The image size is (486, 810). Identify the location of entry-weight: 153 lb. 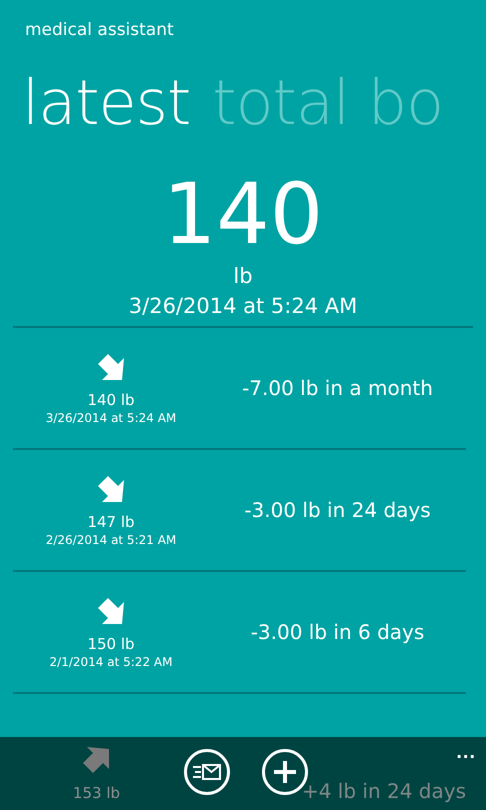
(96, 793).